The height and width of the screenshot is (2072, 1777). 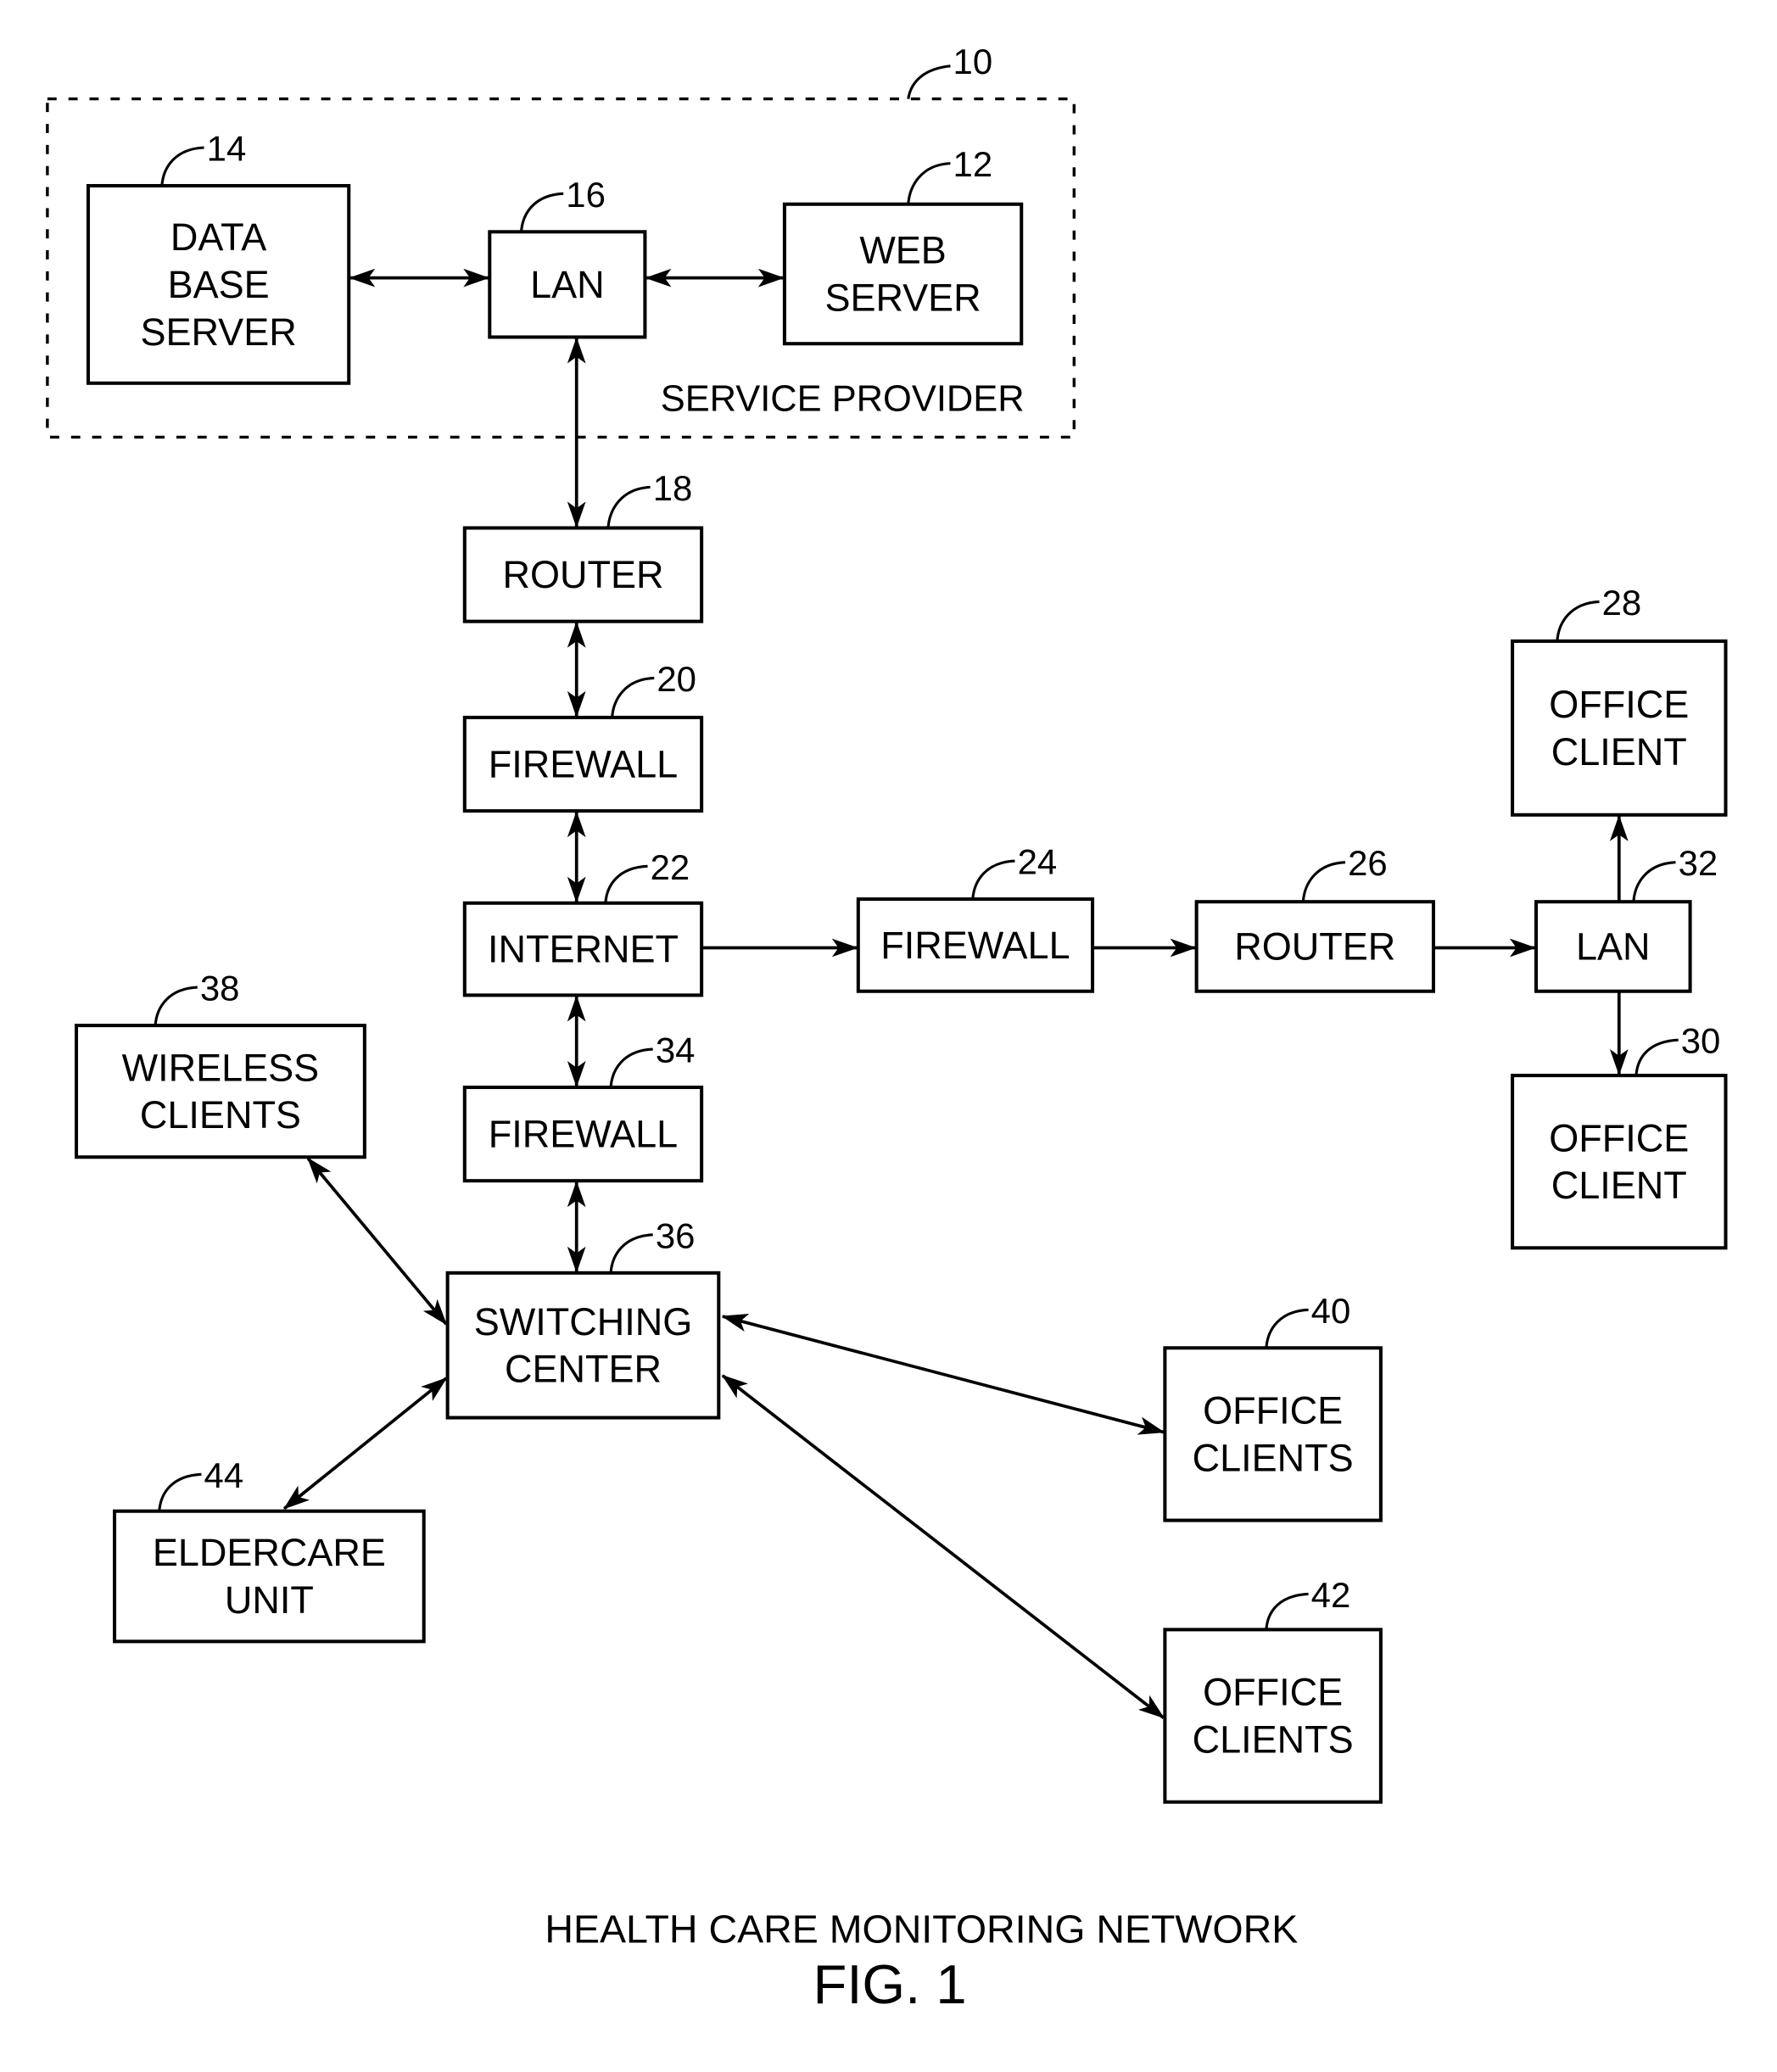 I want to click on ref-numeral: 12, so click(x=973, y=164).